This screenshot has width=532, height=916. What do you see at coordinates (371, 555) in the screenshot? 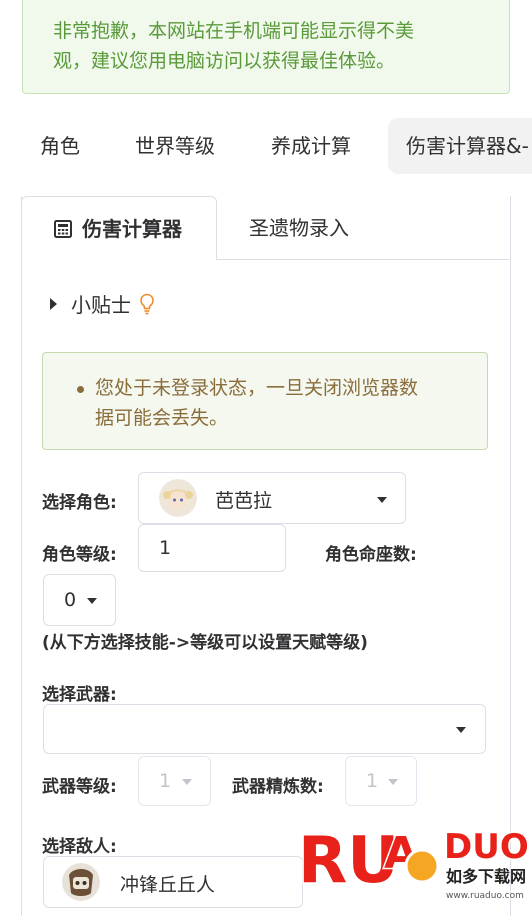
I see `constellation-label: 角色命座数:` at bounding box center [371, 555].